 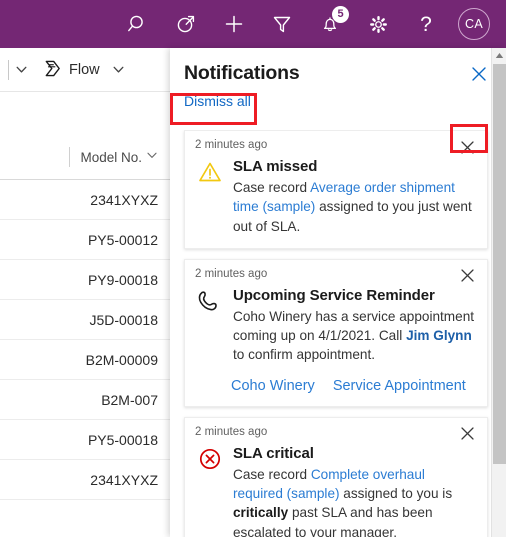 What do you see at coordinates (234, 24) in the screenshot?
I see `plus-icon` at bounding box center [234, 24].